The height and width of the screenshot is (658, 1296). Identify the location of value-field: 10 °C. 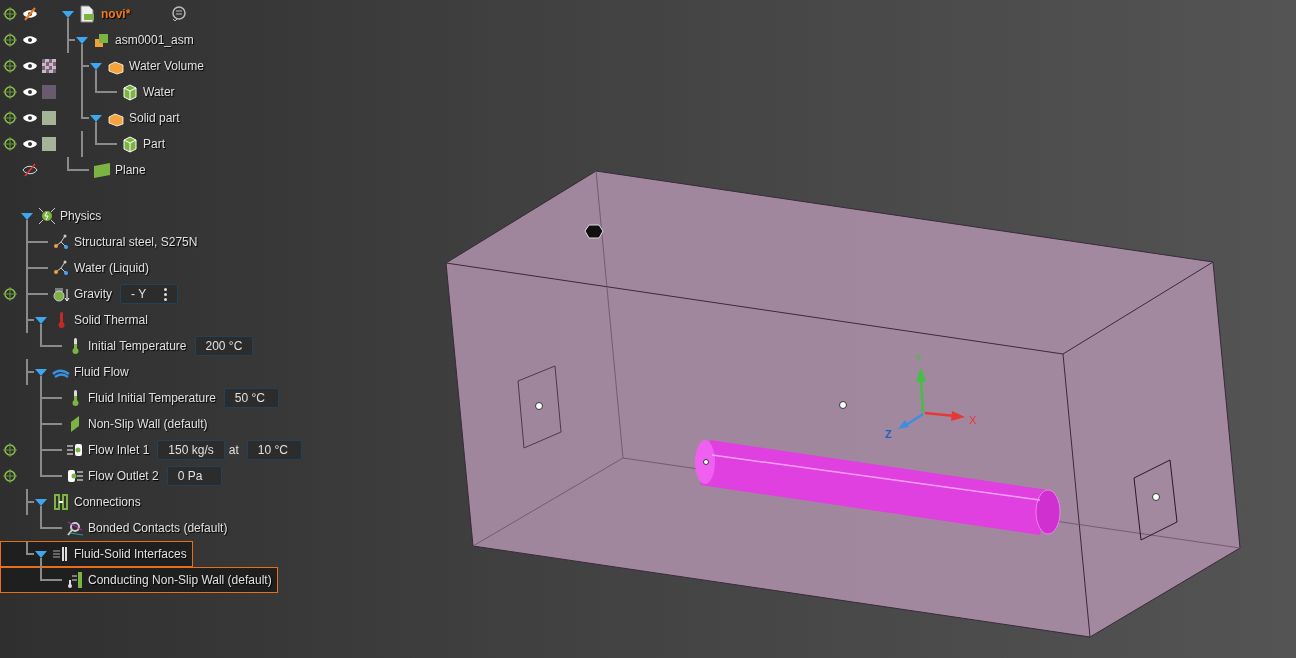
(274, 450).